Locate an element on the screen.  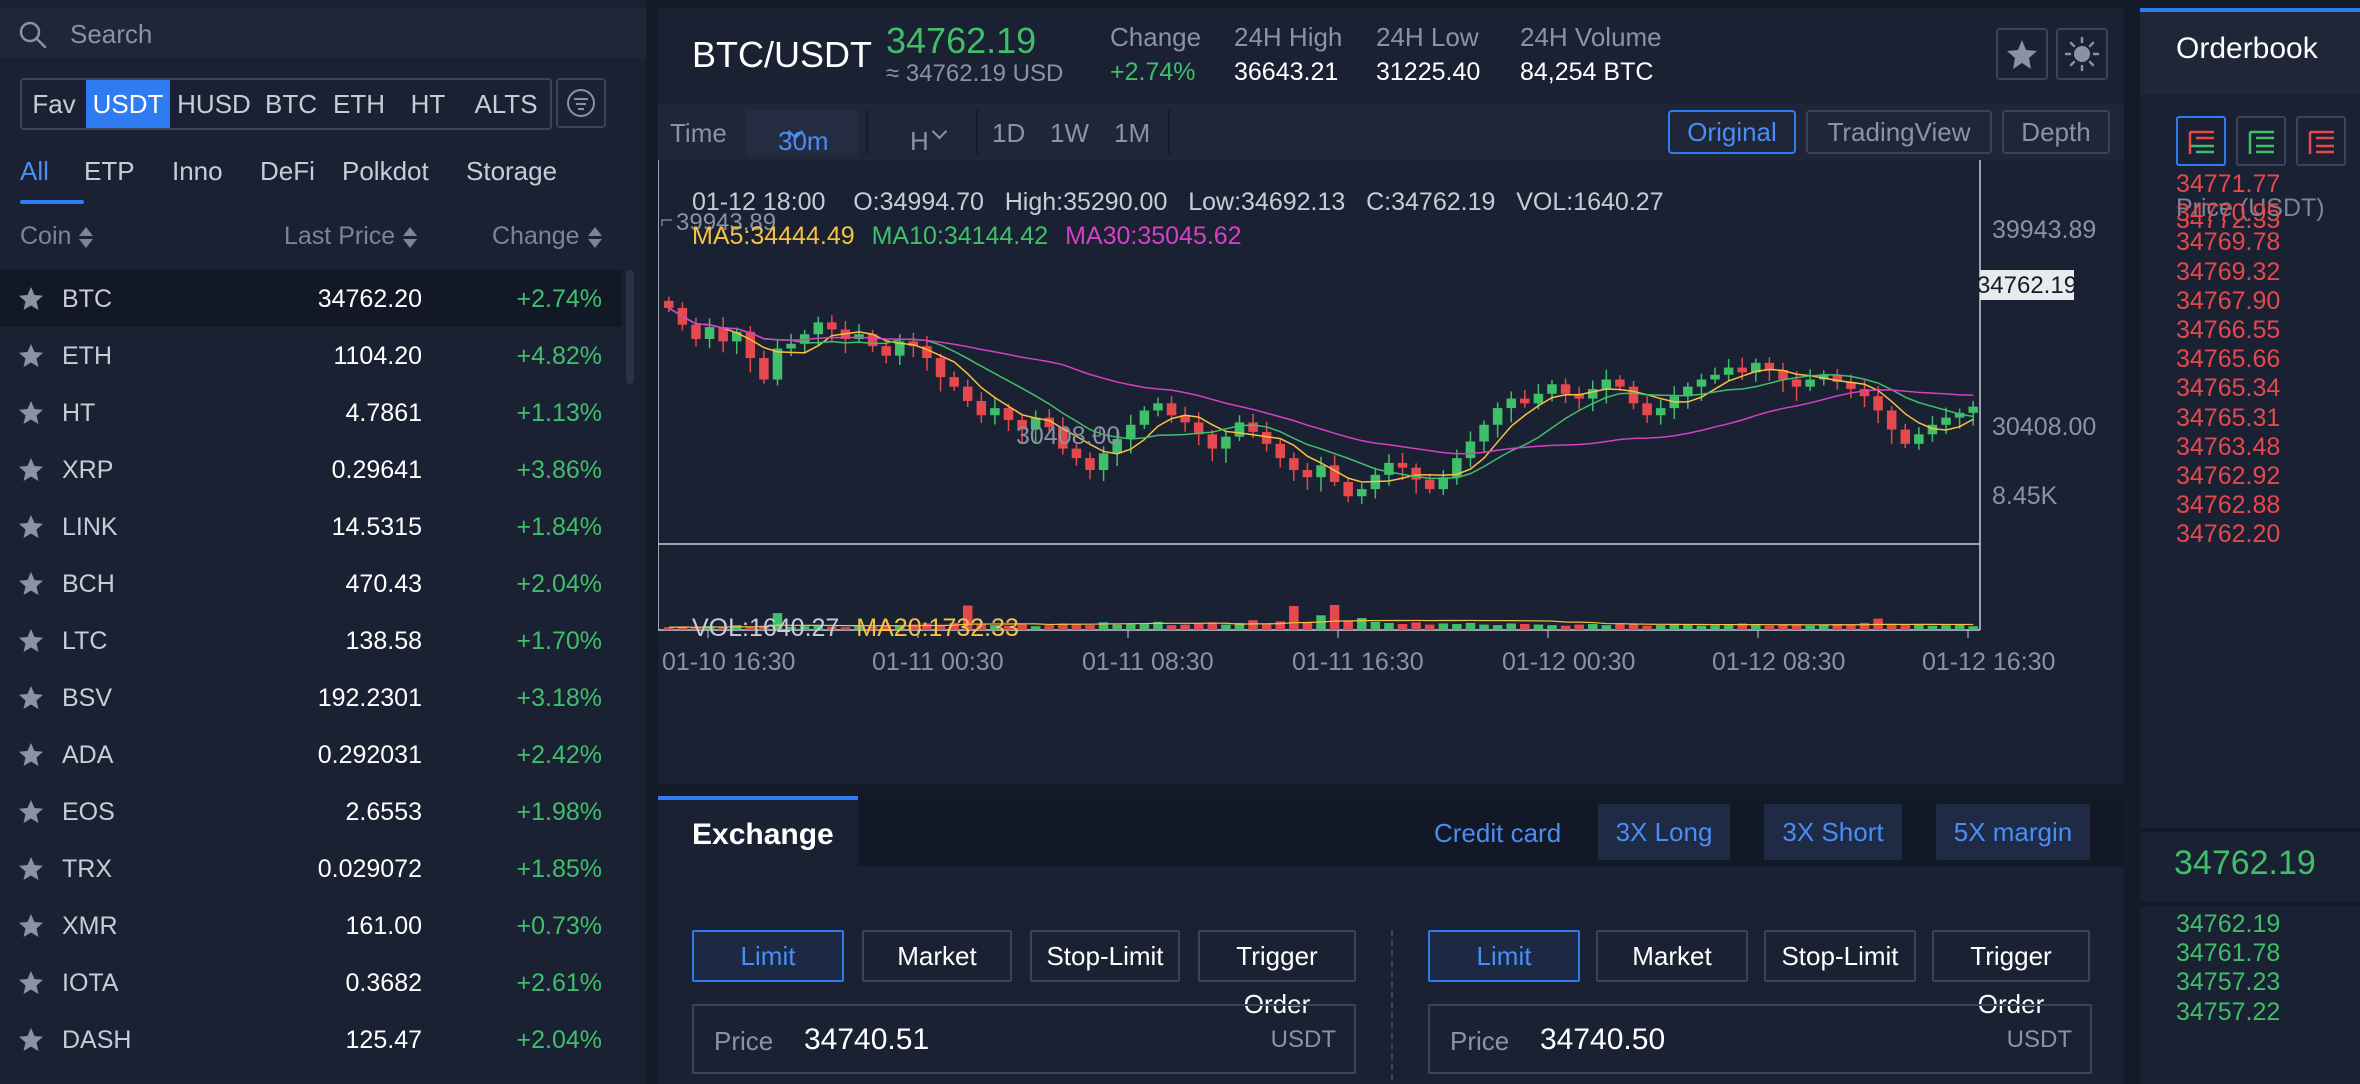
sell-trigger-order-tab: Trigger Order is located at coordinates (2011, 974).